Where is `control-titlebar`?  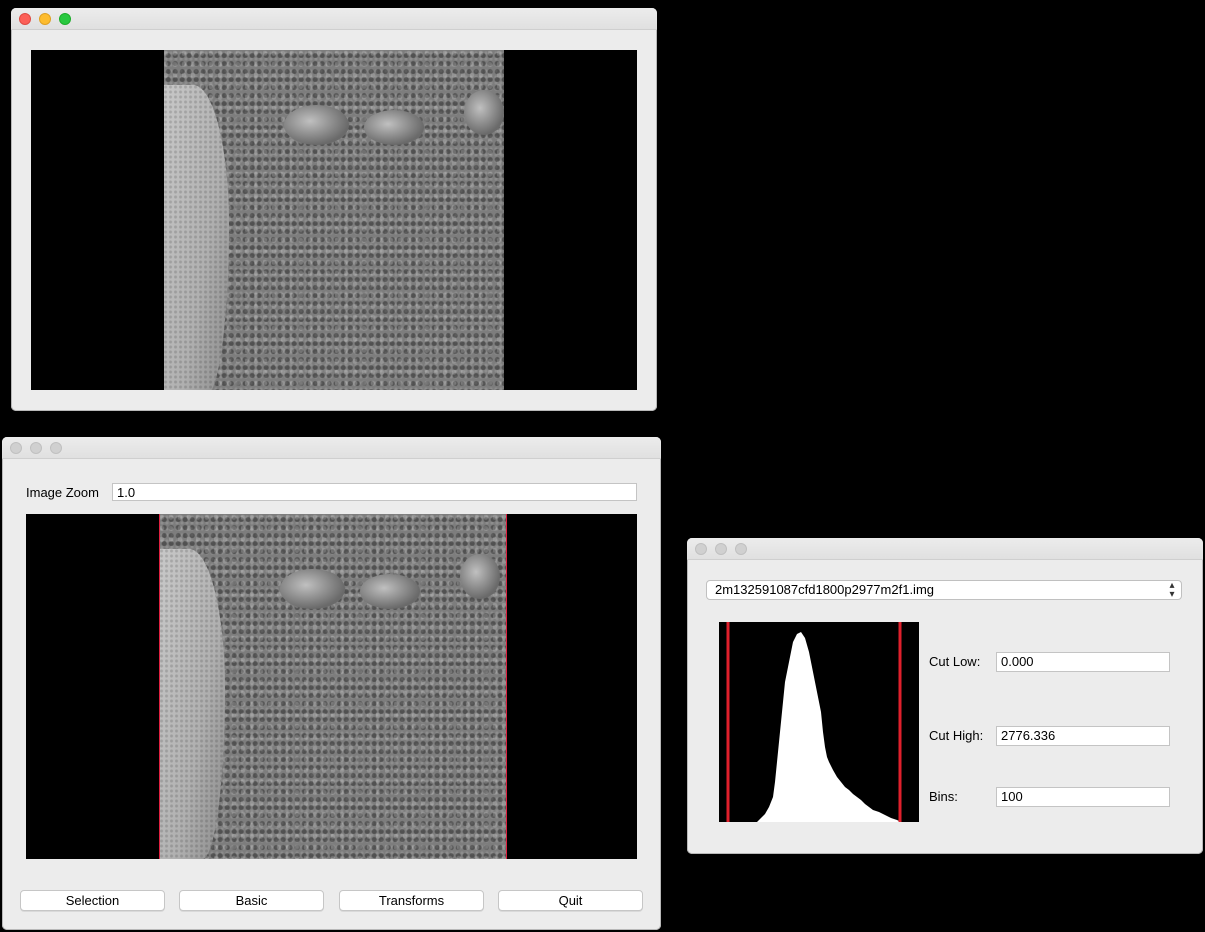 control-titlebar is located at coordinates (331, 448).